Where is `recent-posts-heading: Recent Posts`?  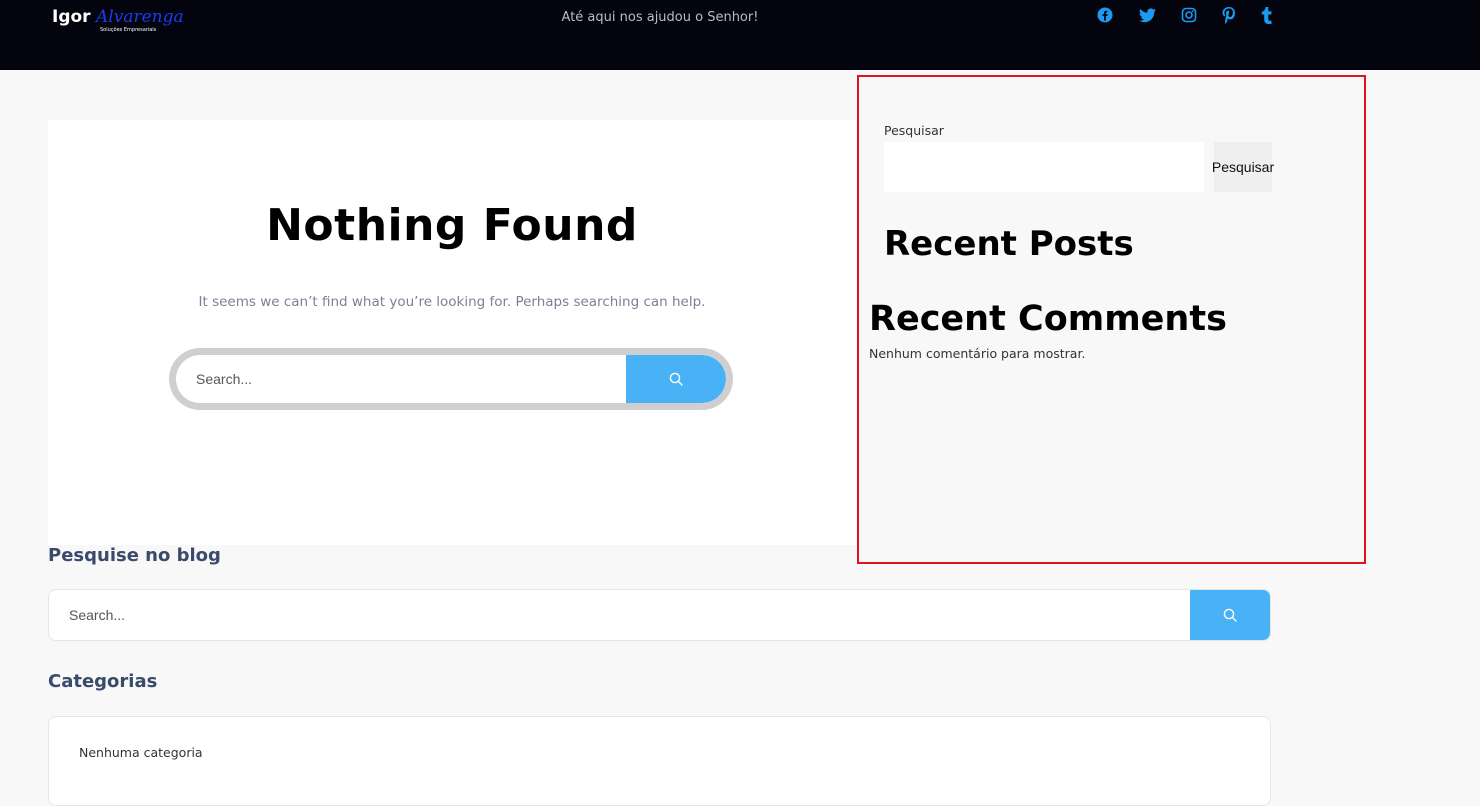
recent-posts-heading: Recent Posts is located at coordinates (1009, 244).